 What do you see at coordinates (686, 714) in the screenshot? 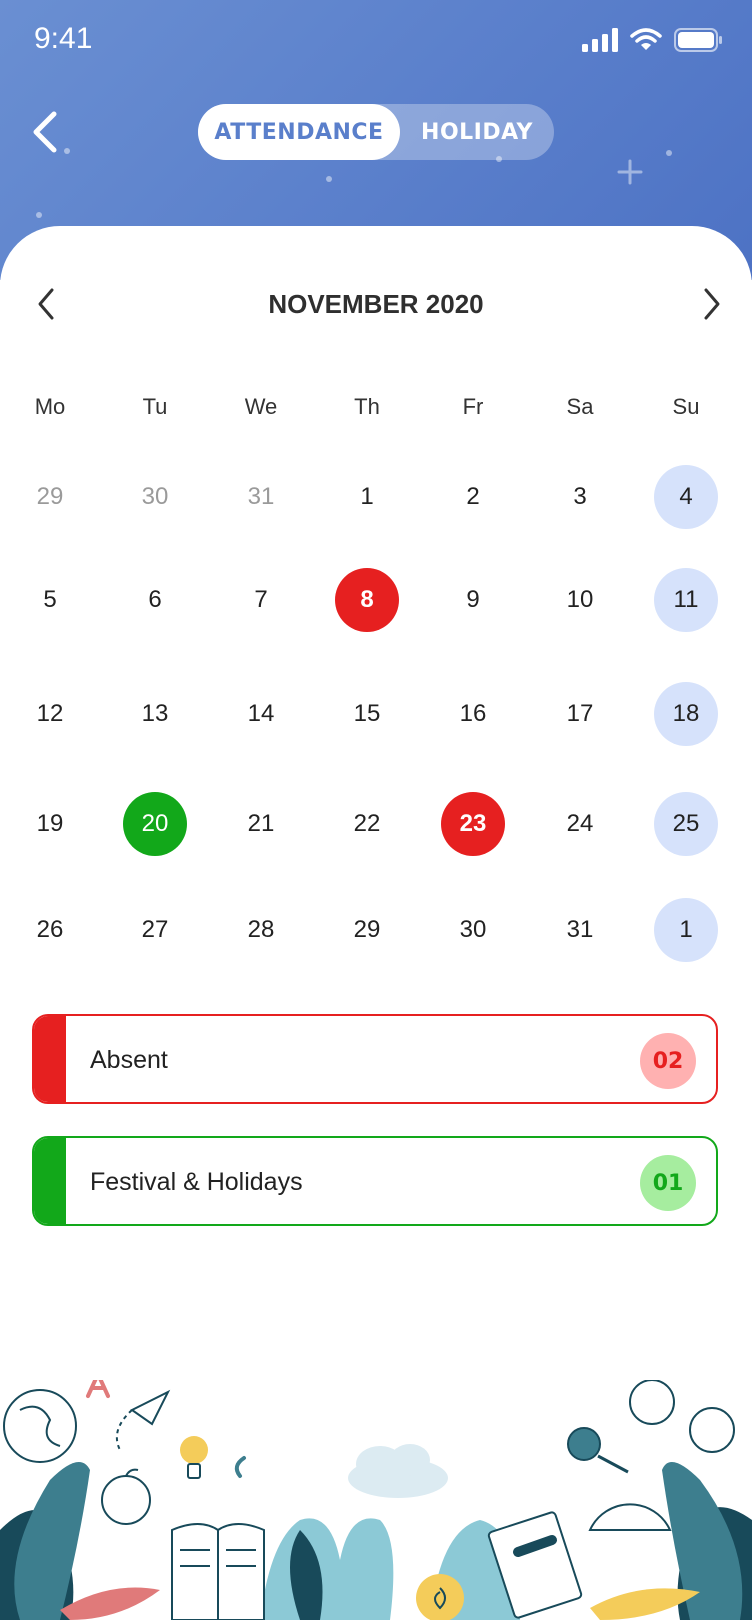
I see `calendar-day-sunday: 18` at bounding box center [686, 714].